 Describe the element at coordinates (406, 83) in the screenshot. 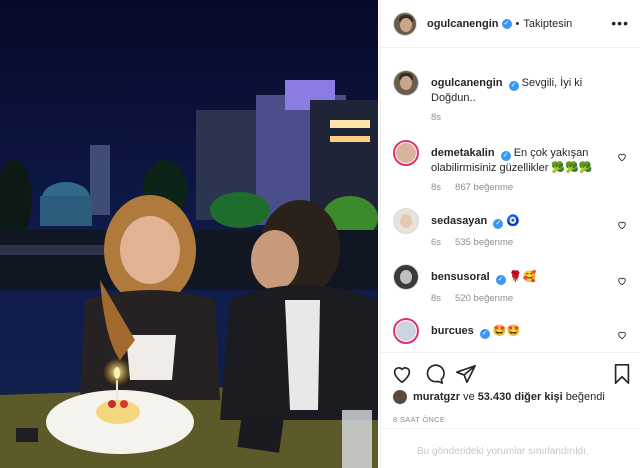

I see `caption-avatar` at that location.